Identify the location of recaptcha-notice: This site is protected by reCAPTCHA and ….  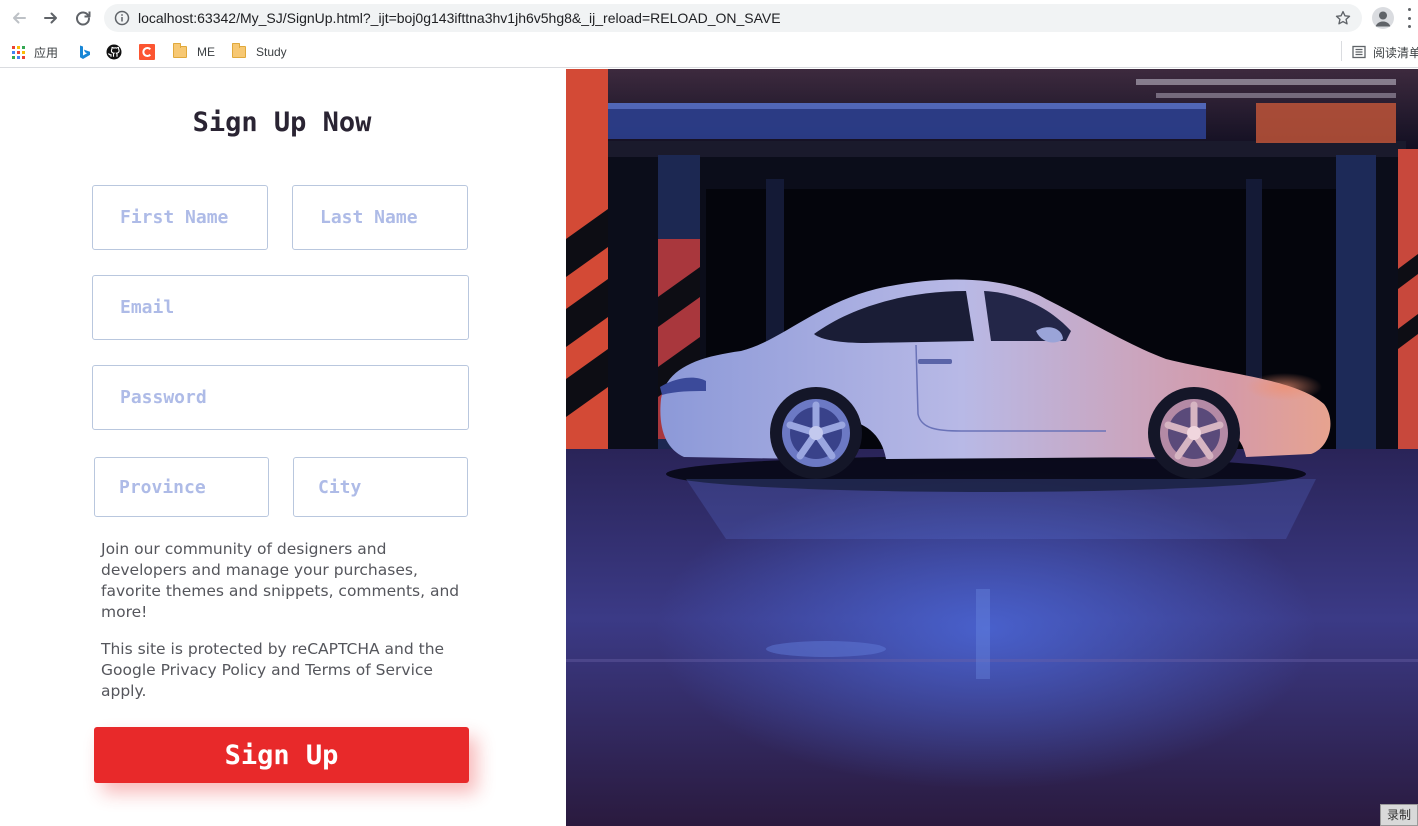
(273, 670).